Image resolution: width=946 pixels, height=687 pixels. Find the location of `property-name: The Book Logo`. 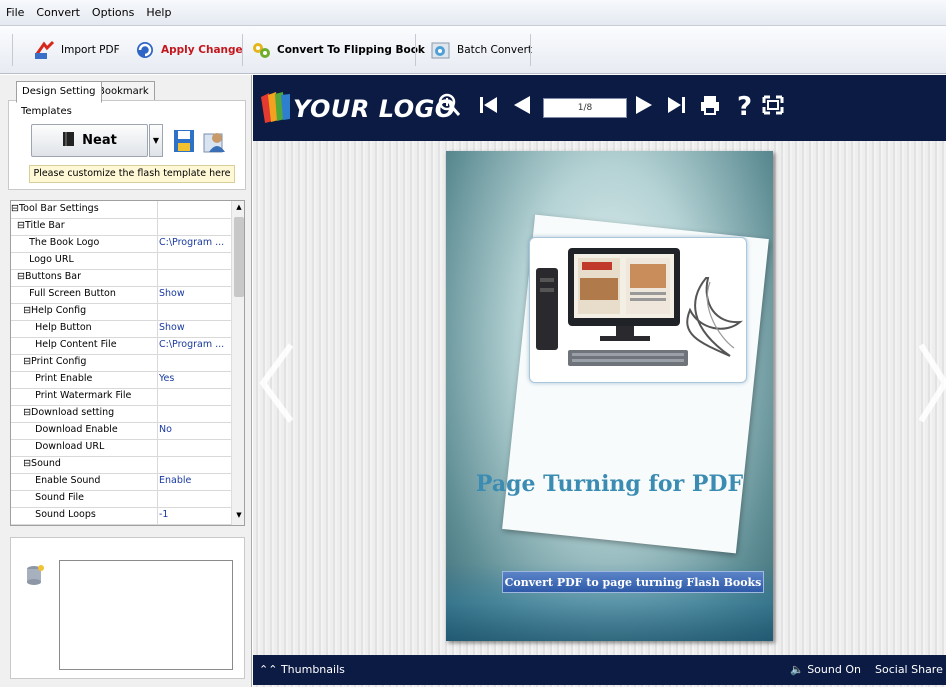

property-name: The Book Logo is located at coordinates (84, 243).